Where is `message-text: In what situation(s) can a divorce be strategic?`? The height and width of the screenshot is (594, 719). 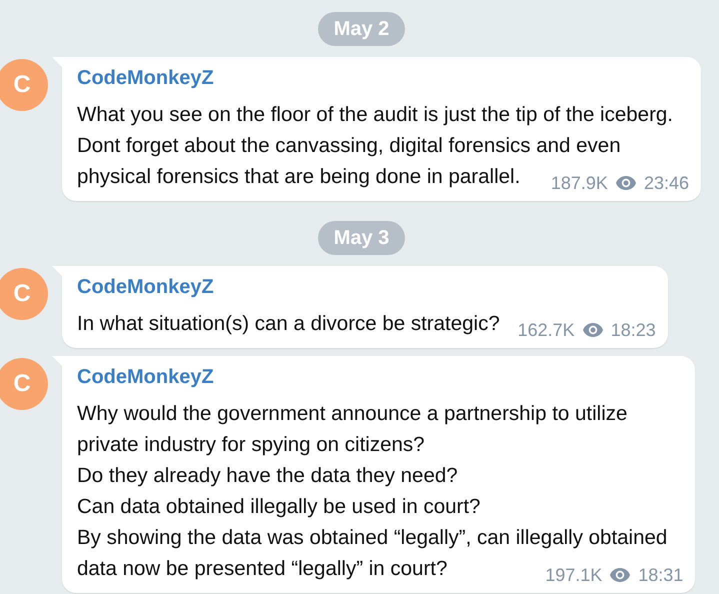 message-text: In what situation(s) can a divorce be strategic? is located at coordinates (288, 324).